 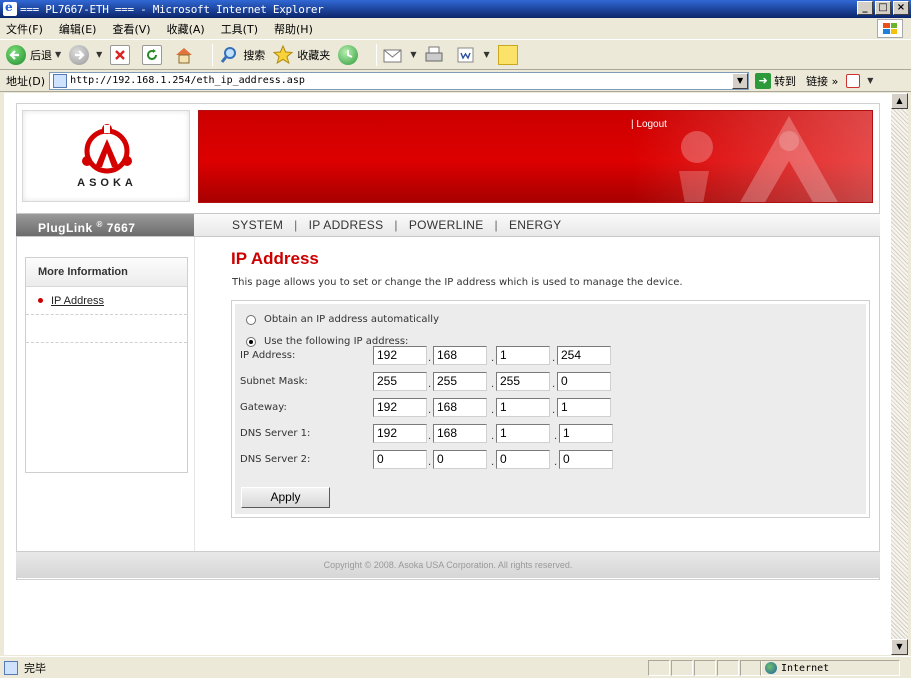 I want to click on ip-octet-input: 254, so click(x=584, y=355).